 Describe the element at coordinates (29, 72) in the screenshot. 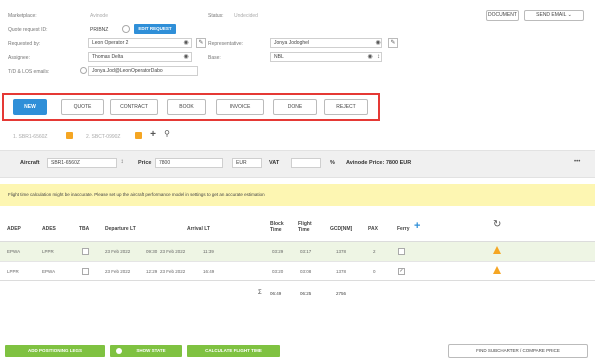

I see `tdl-emails-label: T/D & LOS emails:` at that location.